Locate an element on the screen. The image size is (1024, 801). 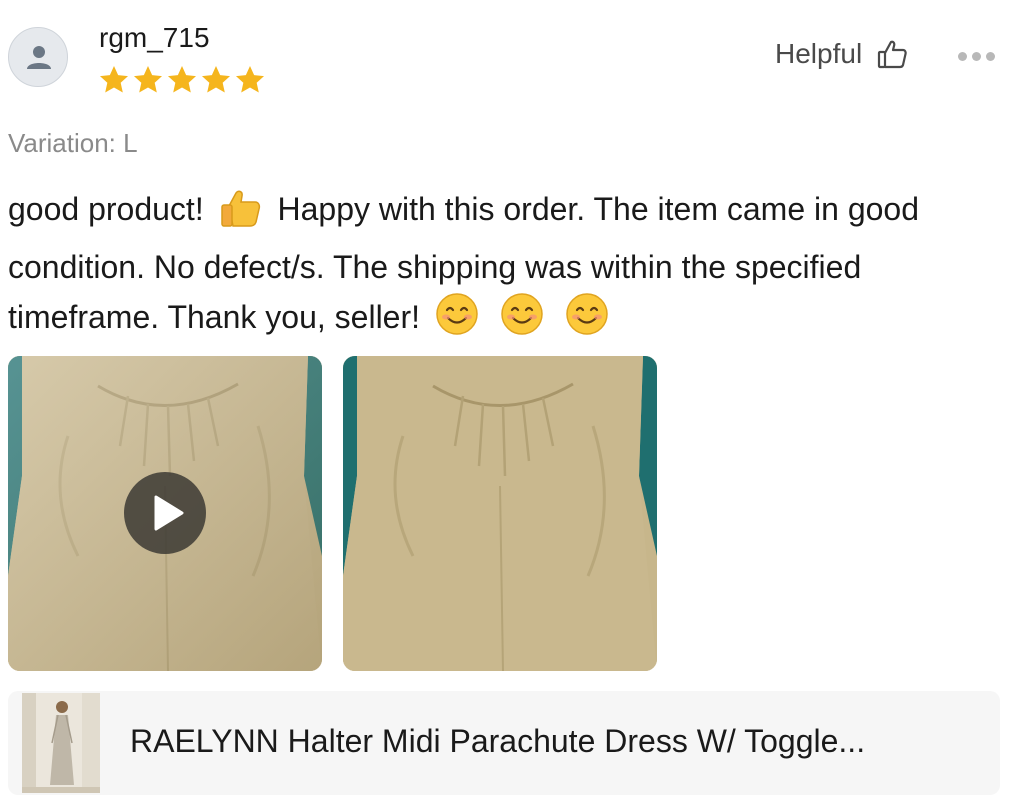
play-button is located at coordinates (165, 513).